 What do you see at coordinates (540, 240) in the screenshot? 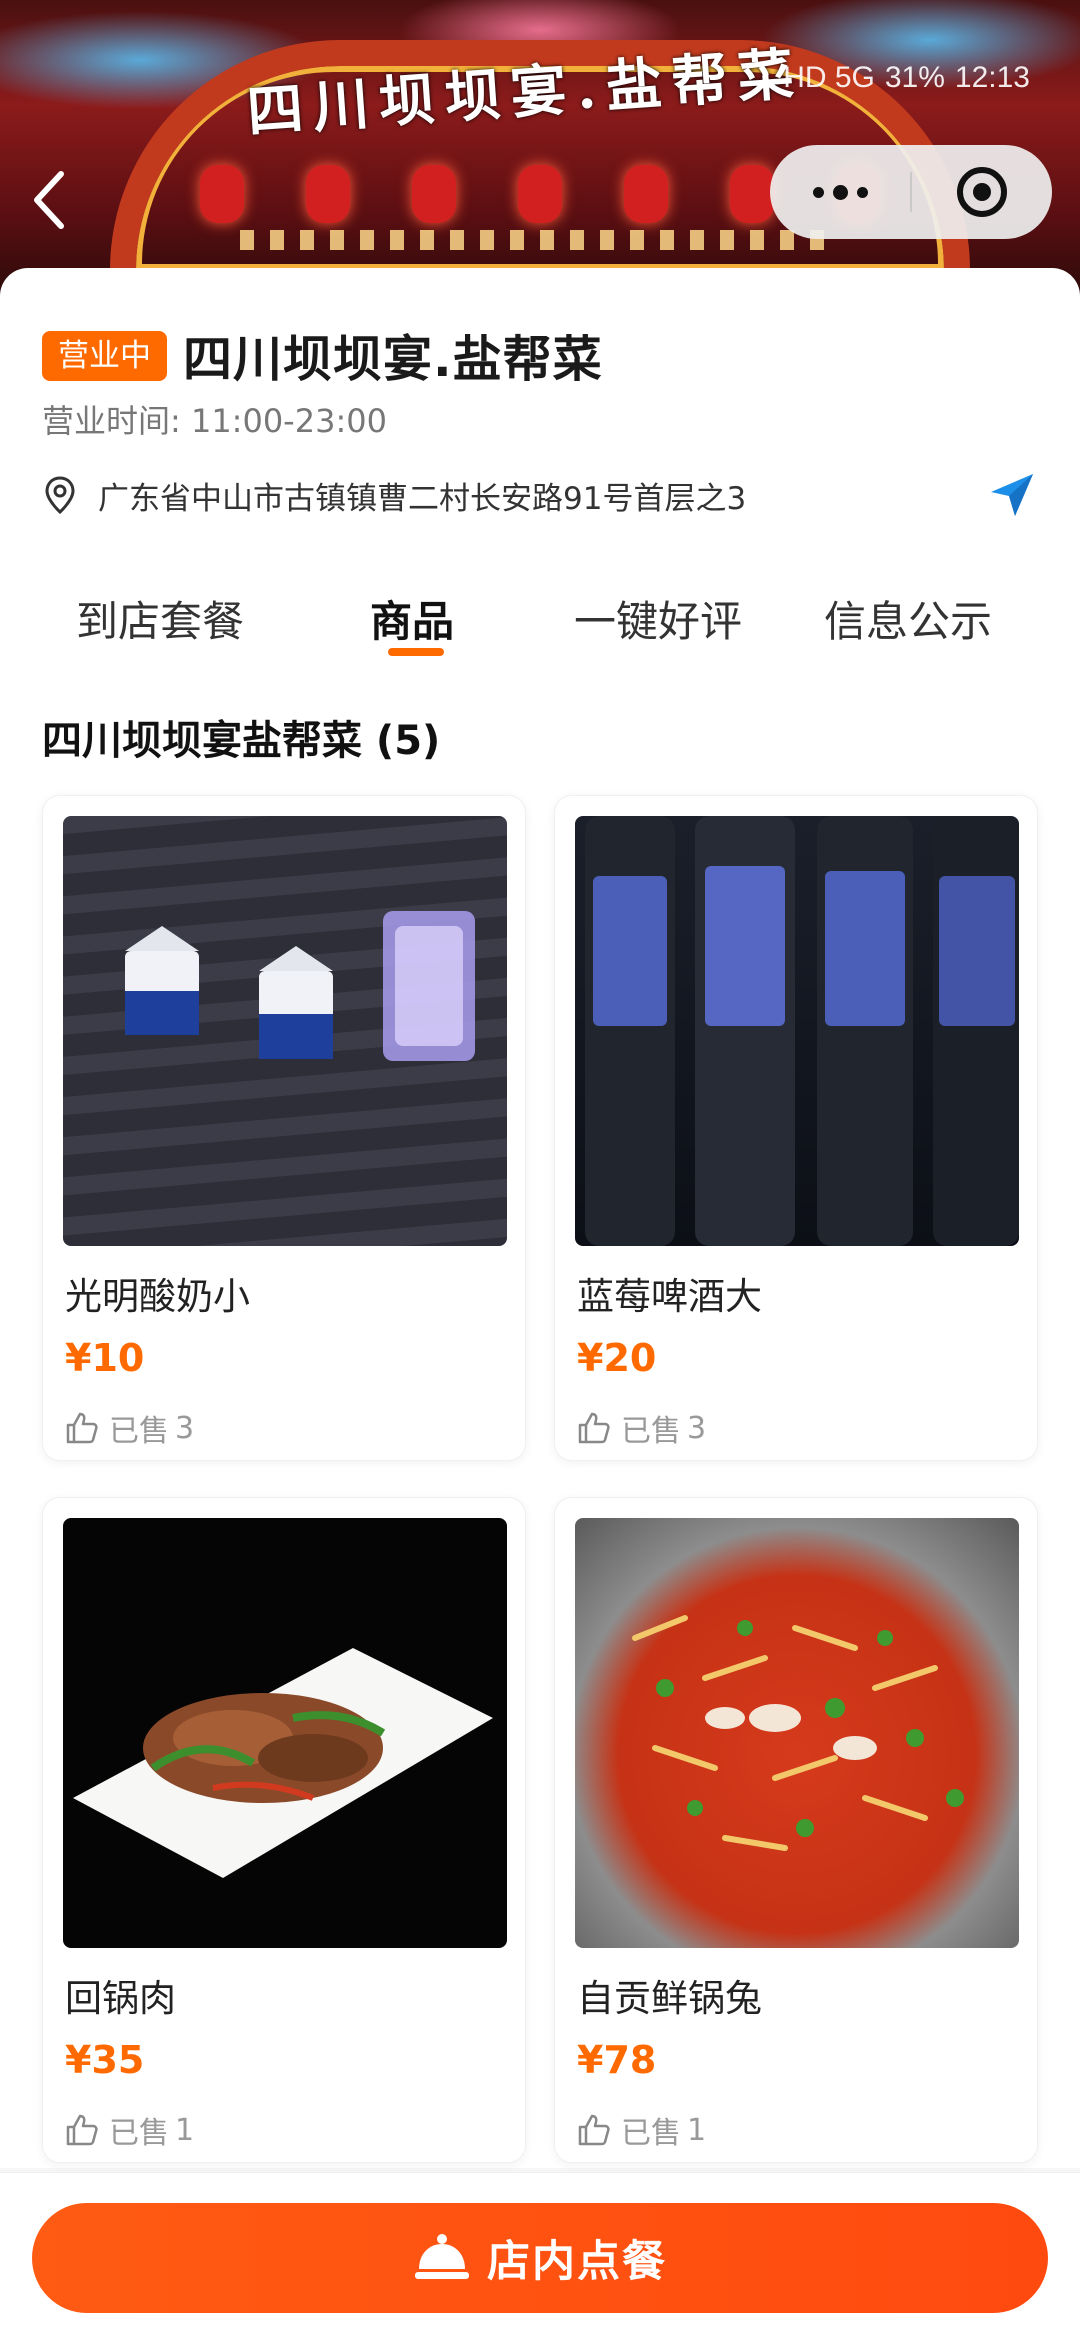
I see `banner-lights` at bounding box center [540, 240].